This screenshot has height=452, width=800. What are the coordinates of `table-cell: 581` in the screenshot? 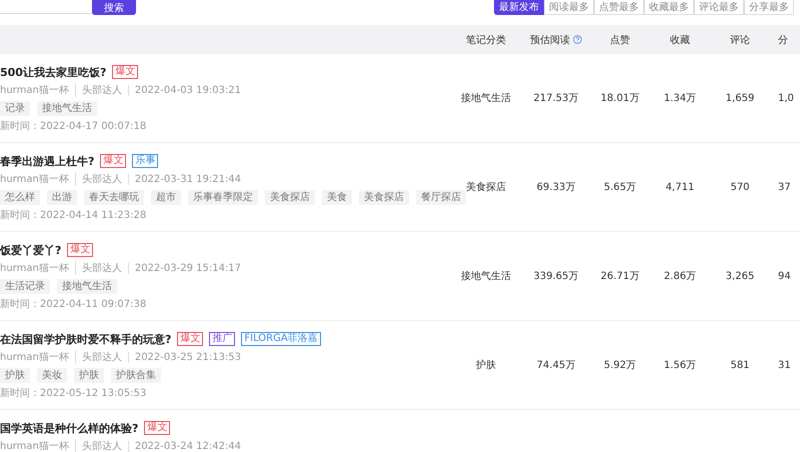 It's located at (740, 365).